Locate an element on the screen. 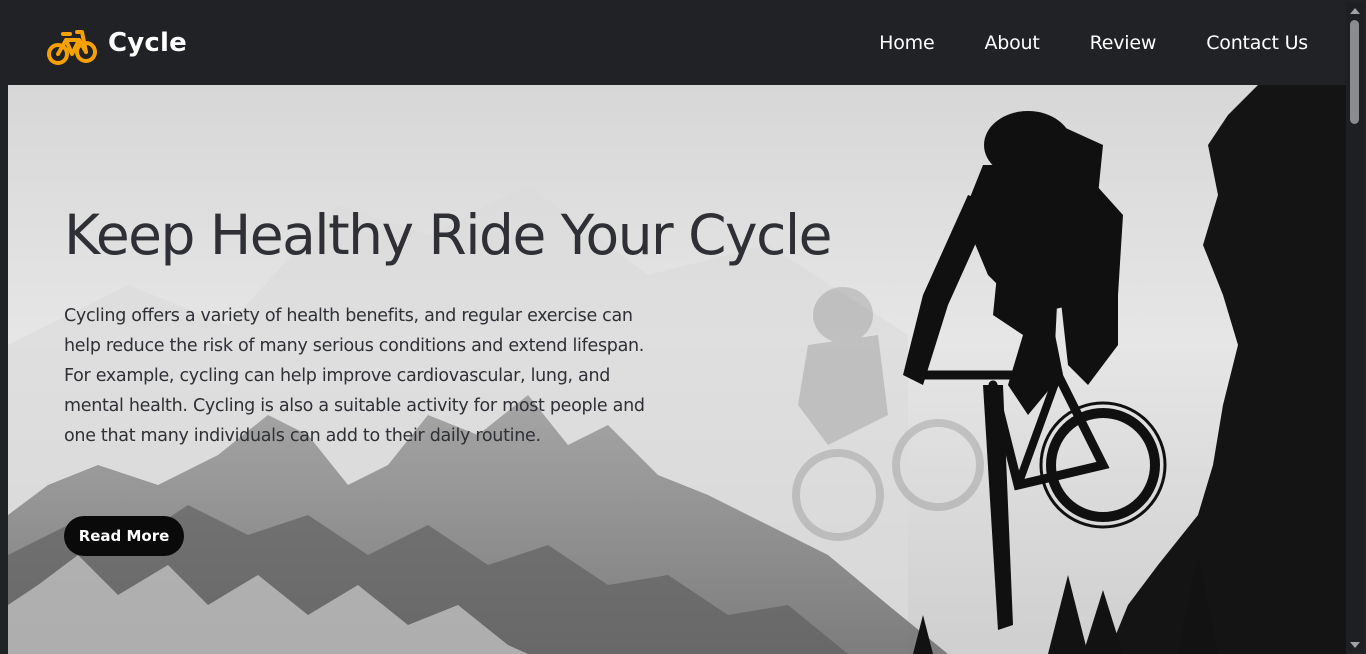  brand-logo-link: Cycle is located at coordinates (116, 46).